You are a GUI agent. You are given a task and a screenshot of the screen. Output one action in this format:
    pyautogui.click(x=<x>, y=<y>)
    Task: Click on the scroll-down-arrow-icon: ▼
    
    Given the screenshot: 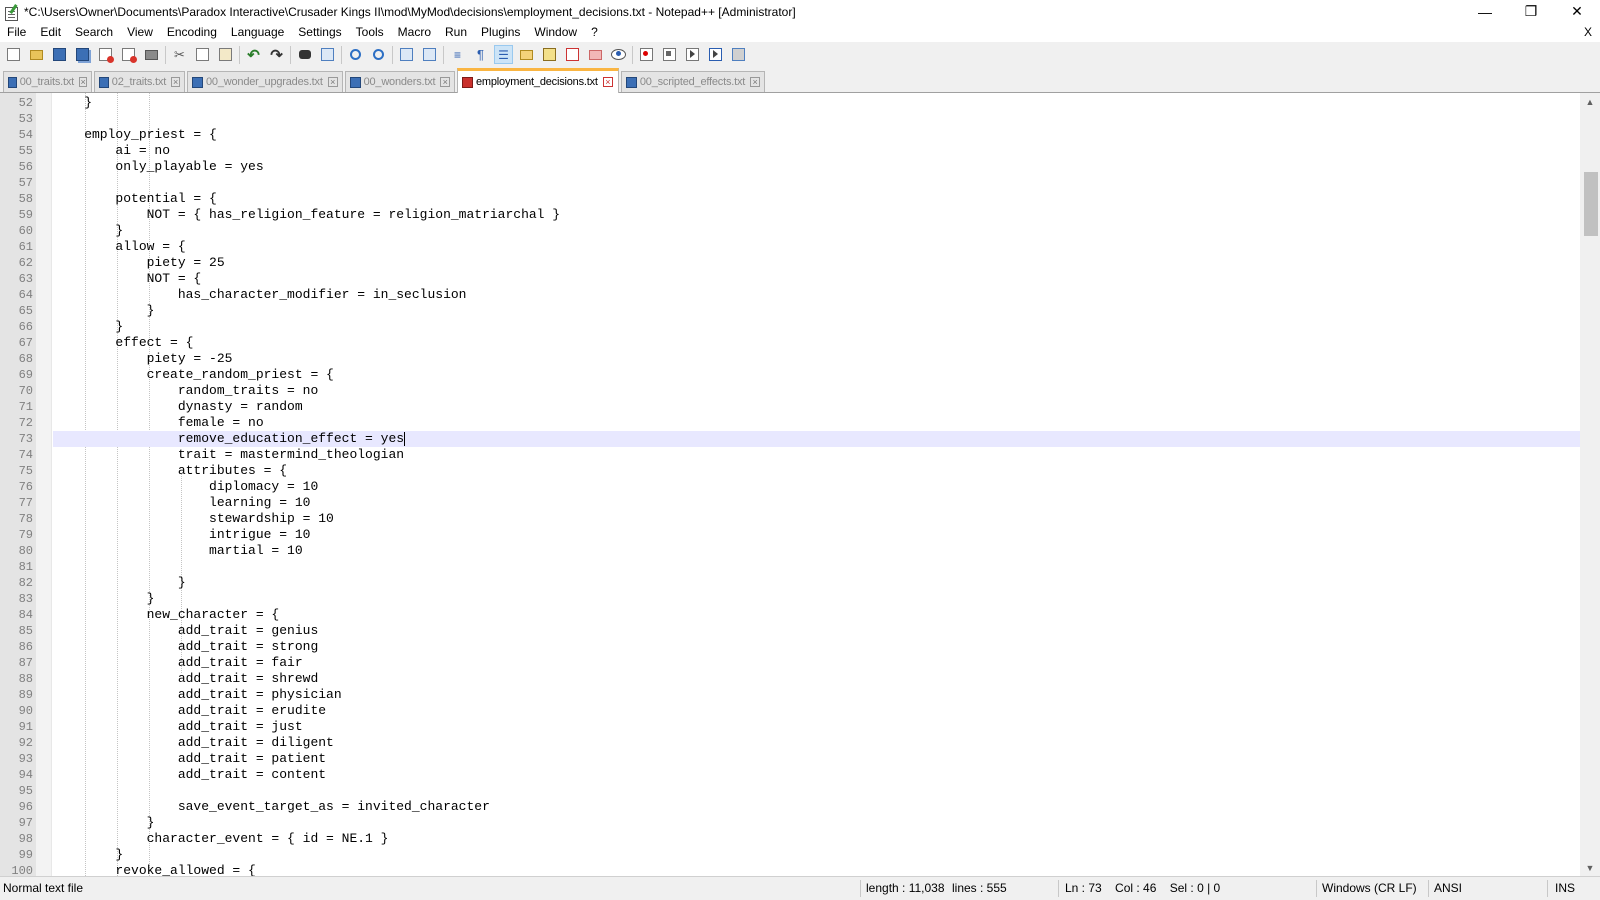 What is the action you would take?
    pyautogui.click(x=1590, y=867)
    